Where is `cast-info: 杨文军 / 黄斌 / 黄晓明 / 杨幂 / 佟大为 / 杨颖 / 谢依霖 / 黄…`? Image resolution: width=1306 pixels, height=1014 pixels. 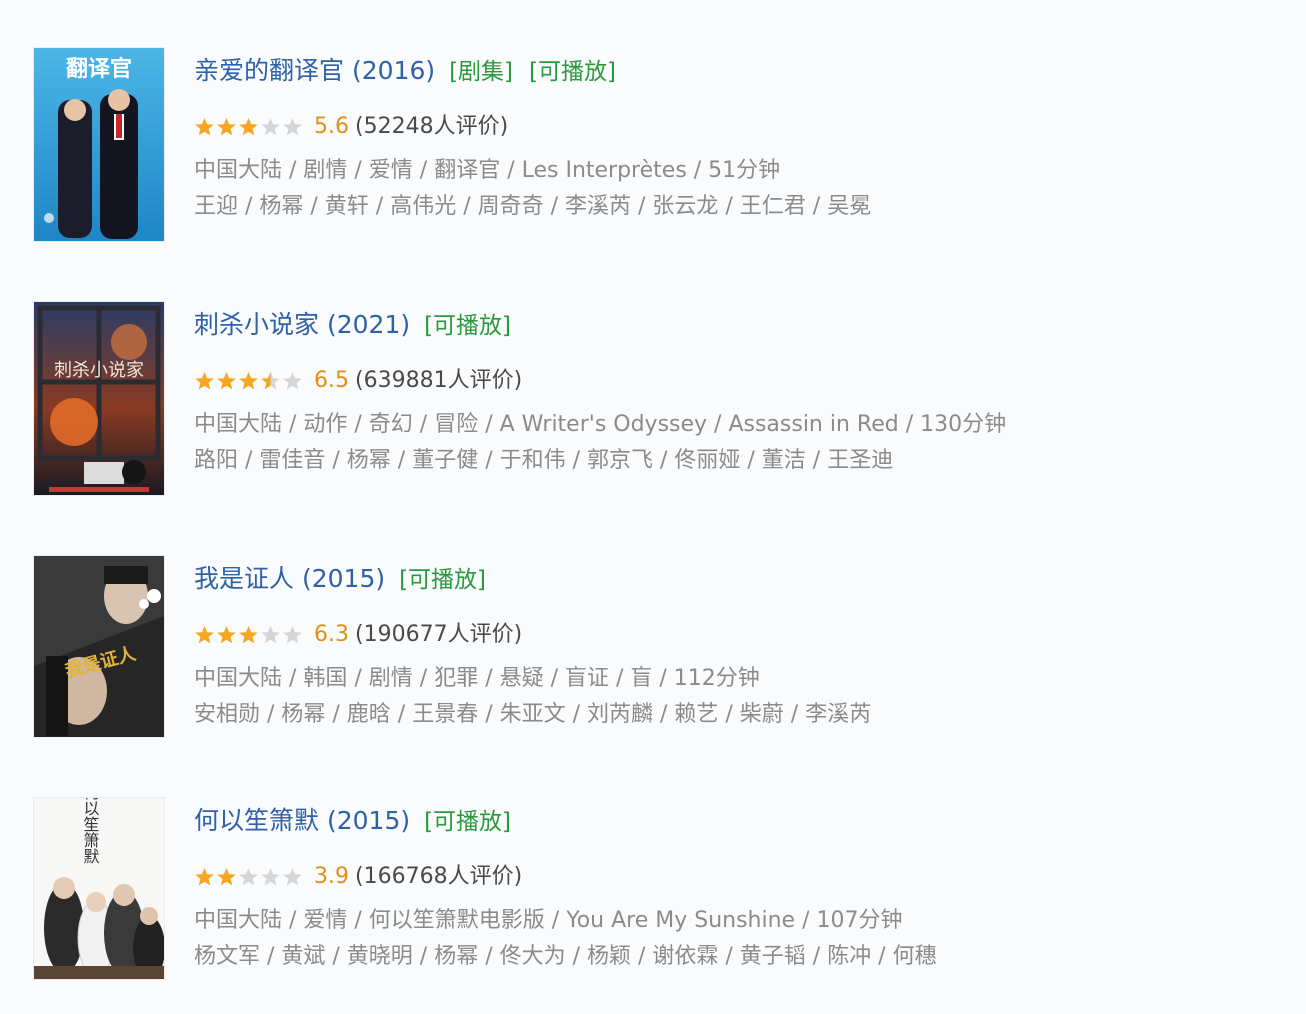 cast-info: 杨文军 / 黄斌 / 黄晓明 / 杨幂 / 佟大为 / 杨颖 / 谢依霖 / 黄… is located at coordinates (565, 956).